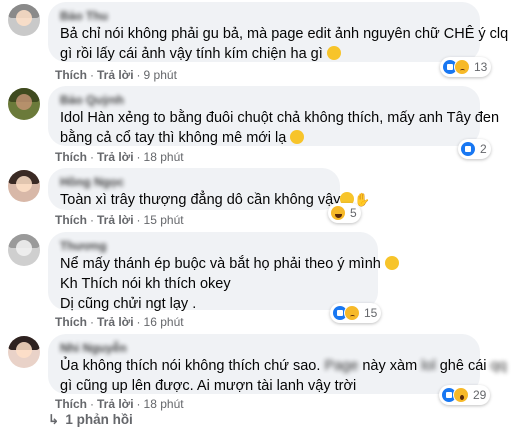 The height and width of the screenshot is (428, 527). Describe the element at coordinates (371, 313) in the screenshot. I see `reaction-count: 15` at that location.